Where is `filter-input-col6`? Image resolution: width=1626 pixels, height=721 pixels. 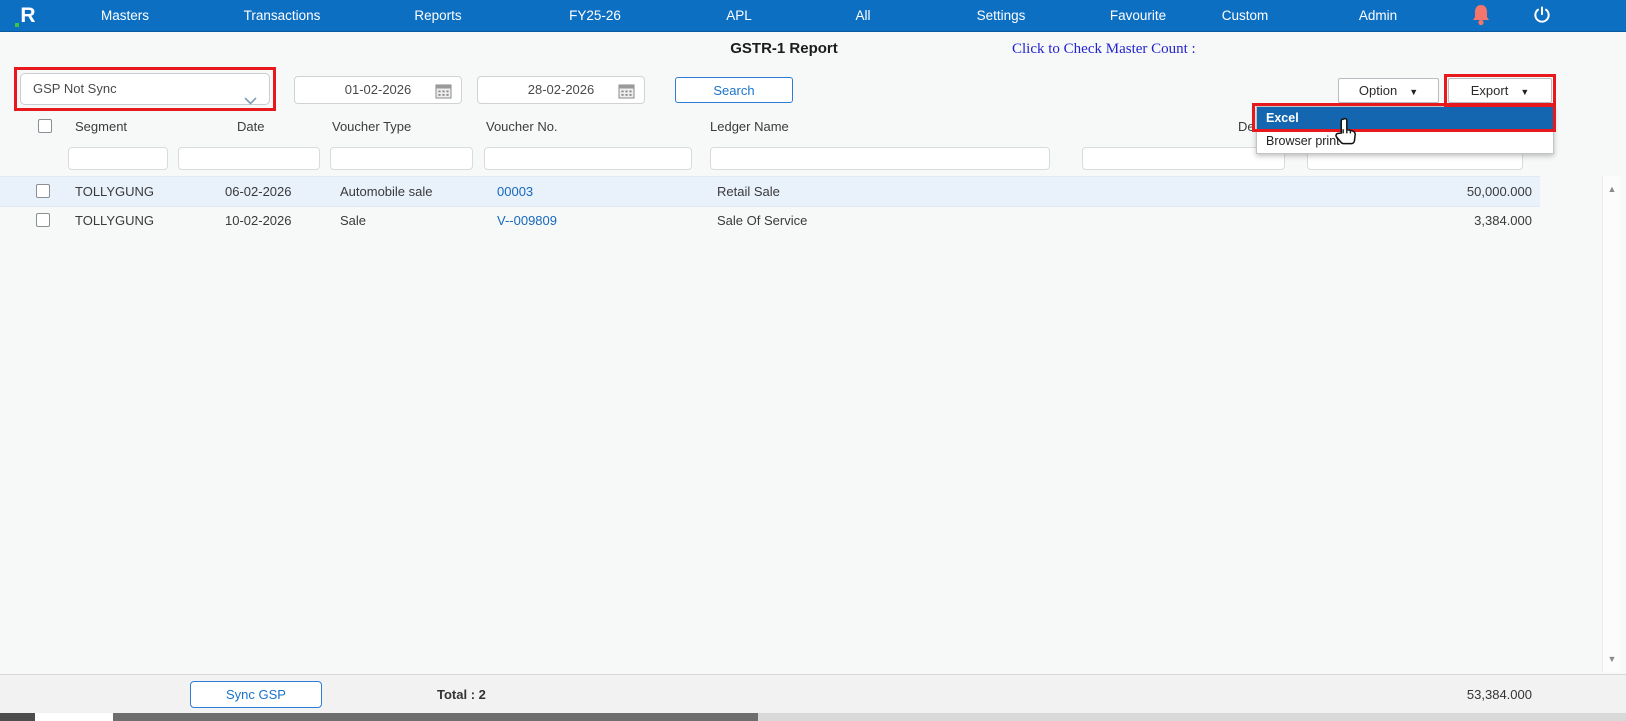 filter-input-col6 is located at coordinates (1183, 158).